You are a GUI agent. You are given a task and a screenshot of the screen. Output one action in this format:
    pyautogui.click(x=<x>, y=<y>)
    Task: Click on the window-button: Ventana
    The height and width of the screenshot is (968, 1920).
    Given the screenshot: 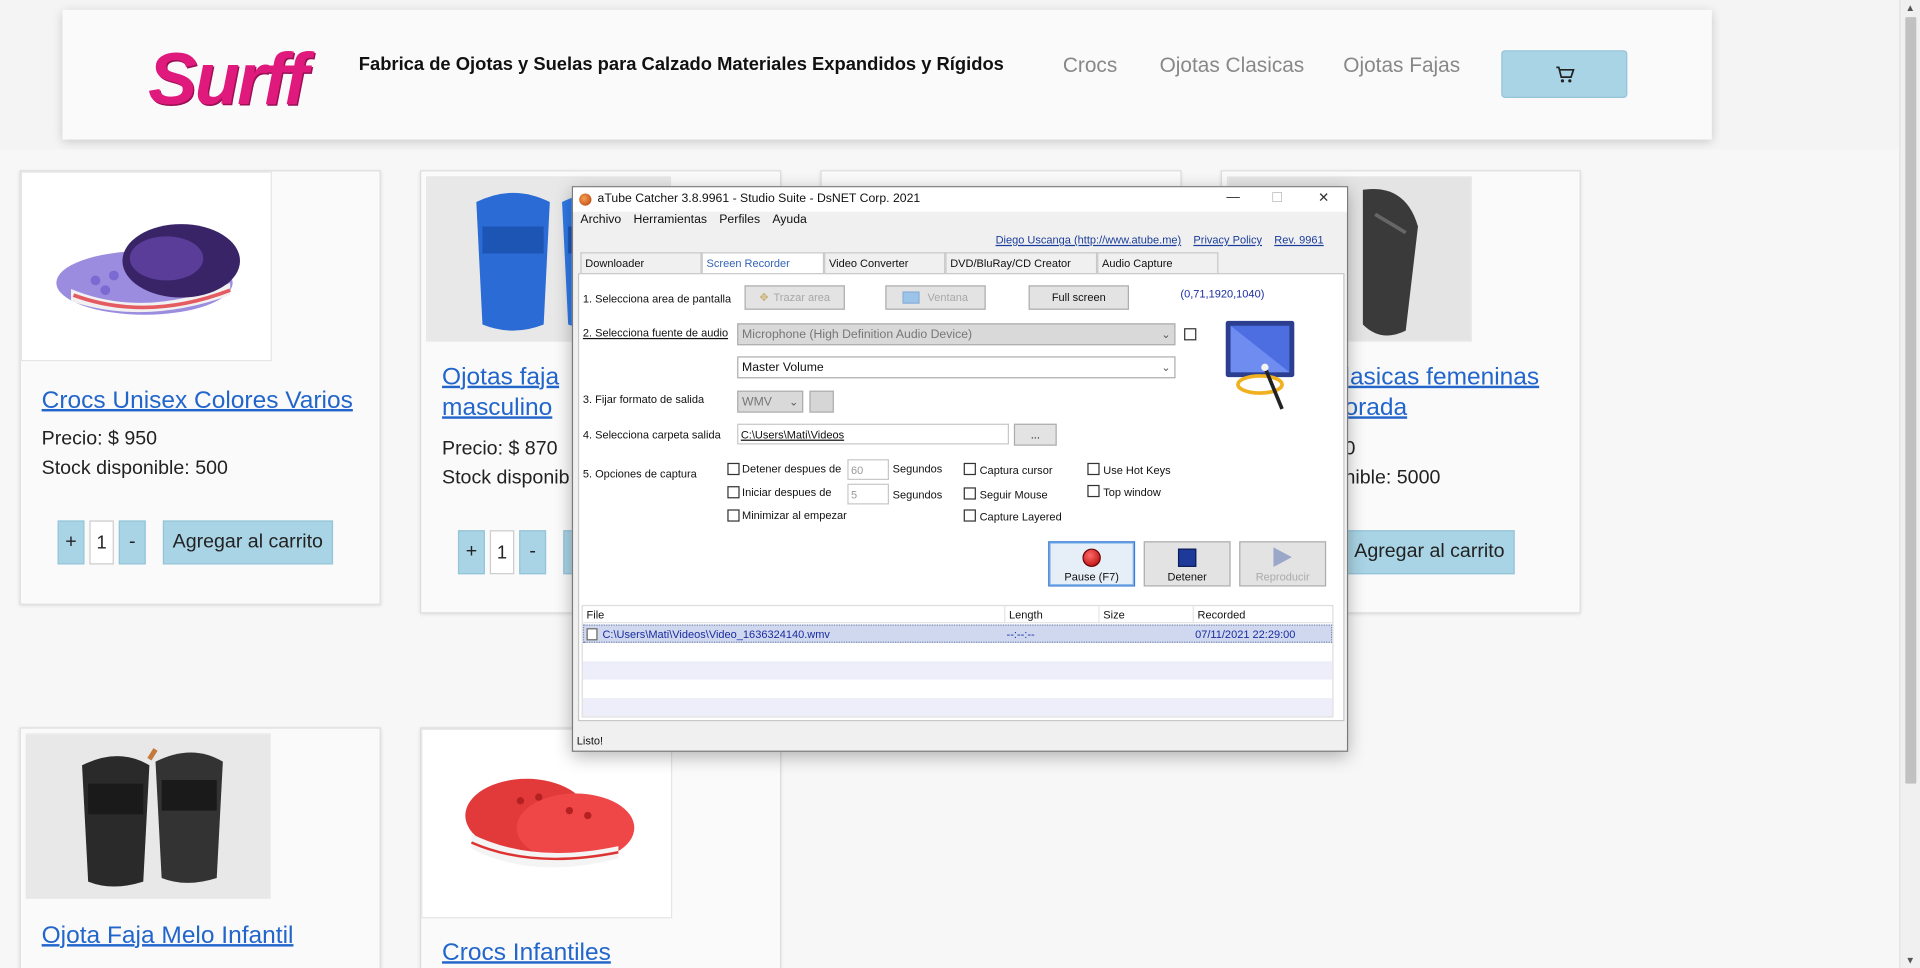 What is the action you would take?
    pyautogui.click(x=935, y=297)
    